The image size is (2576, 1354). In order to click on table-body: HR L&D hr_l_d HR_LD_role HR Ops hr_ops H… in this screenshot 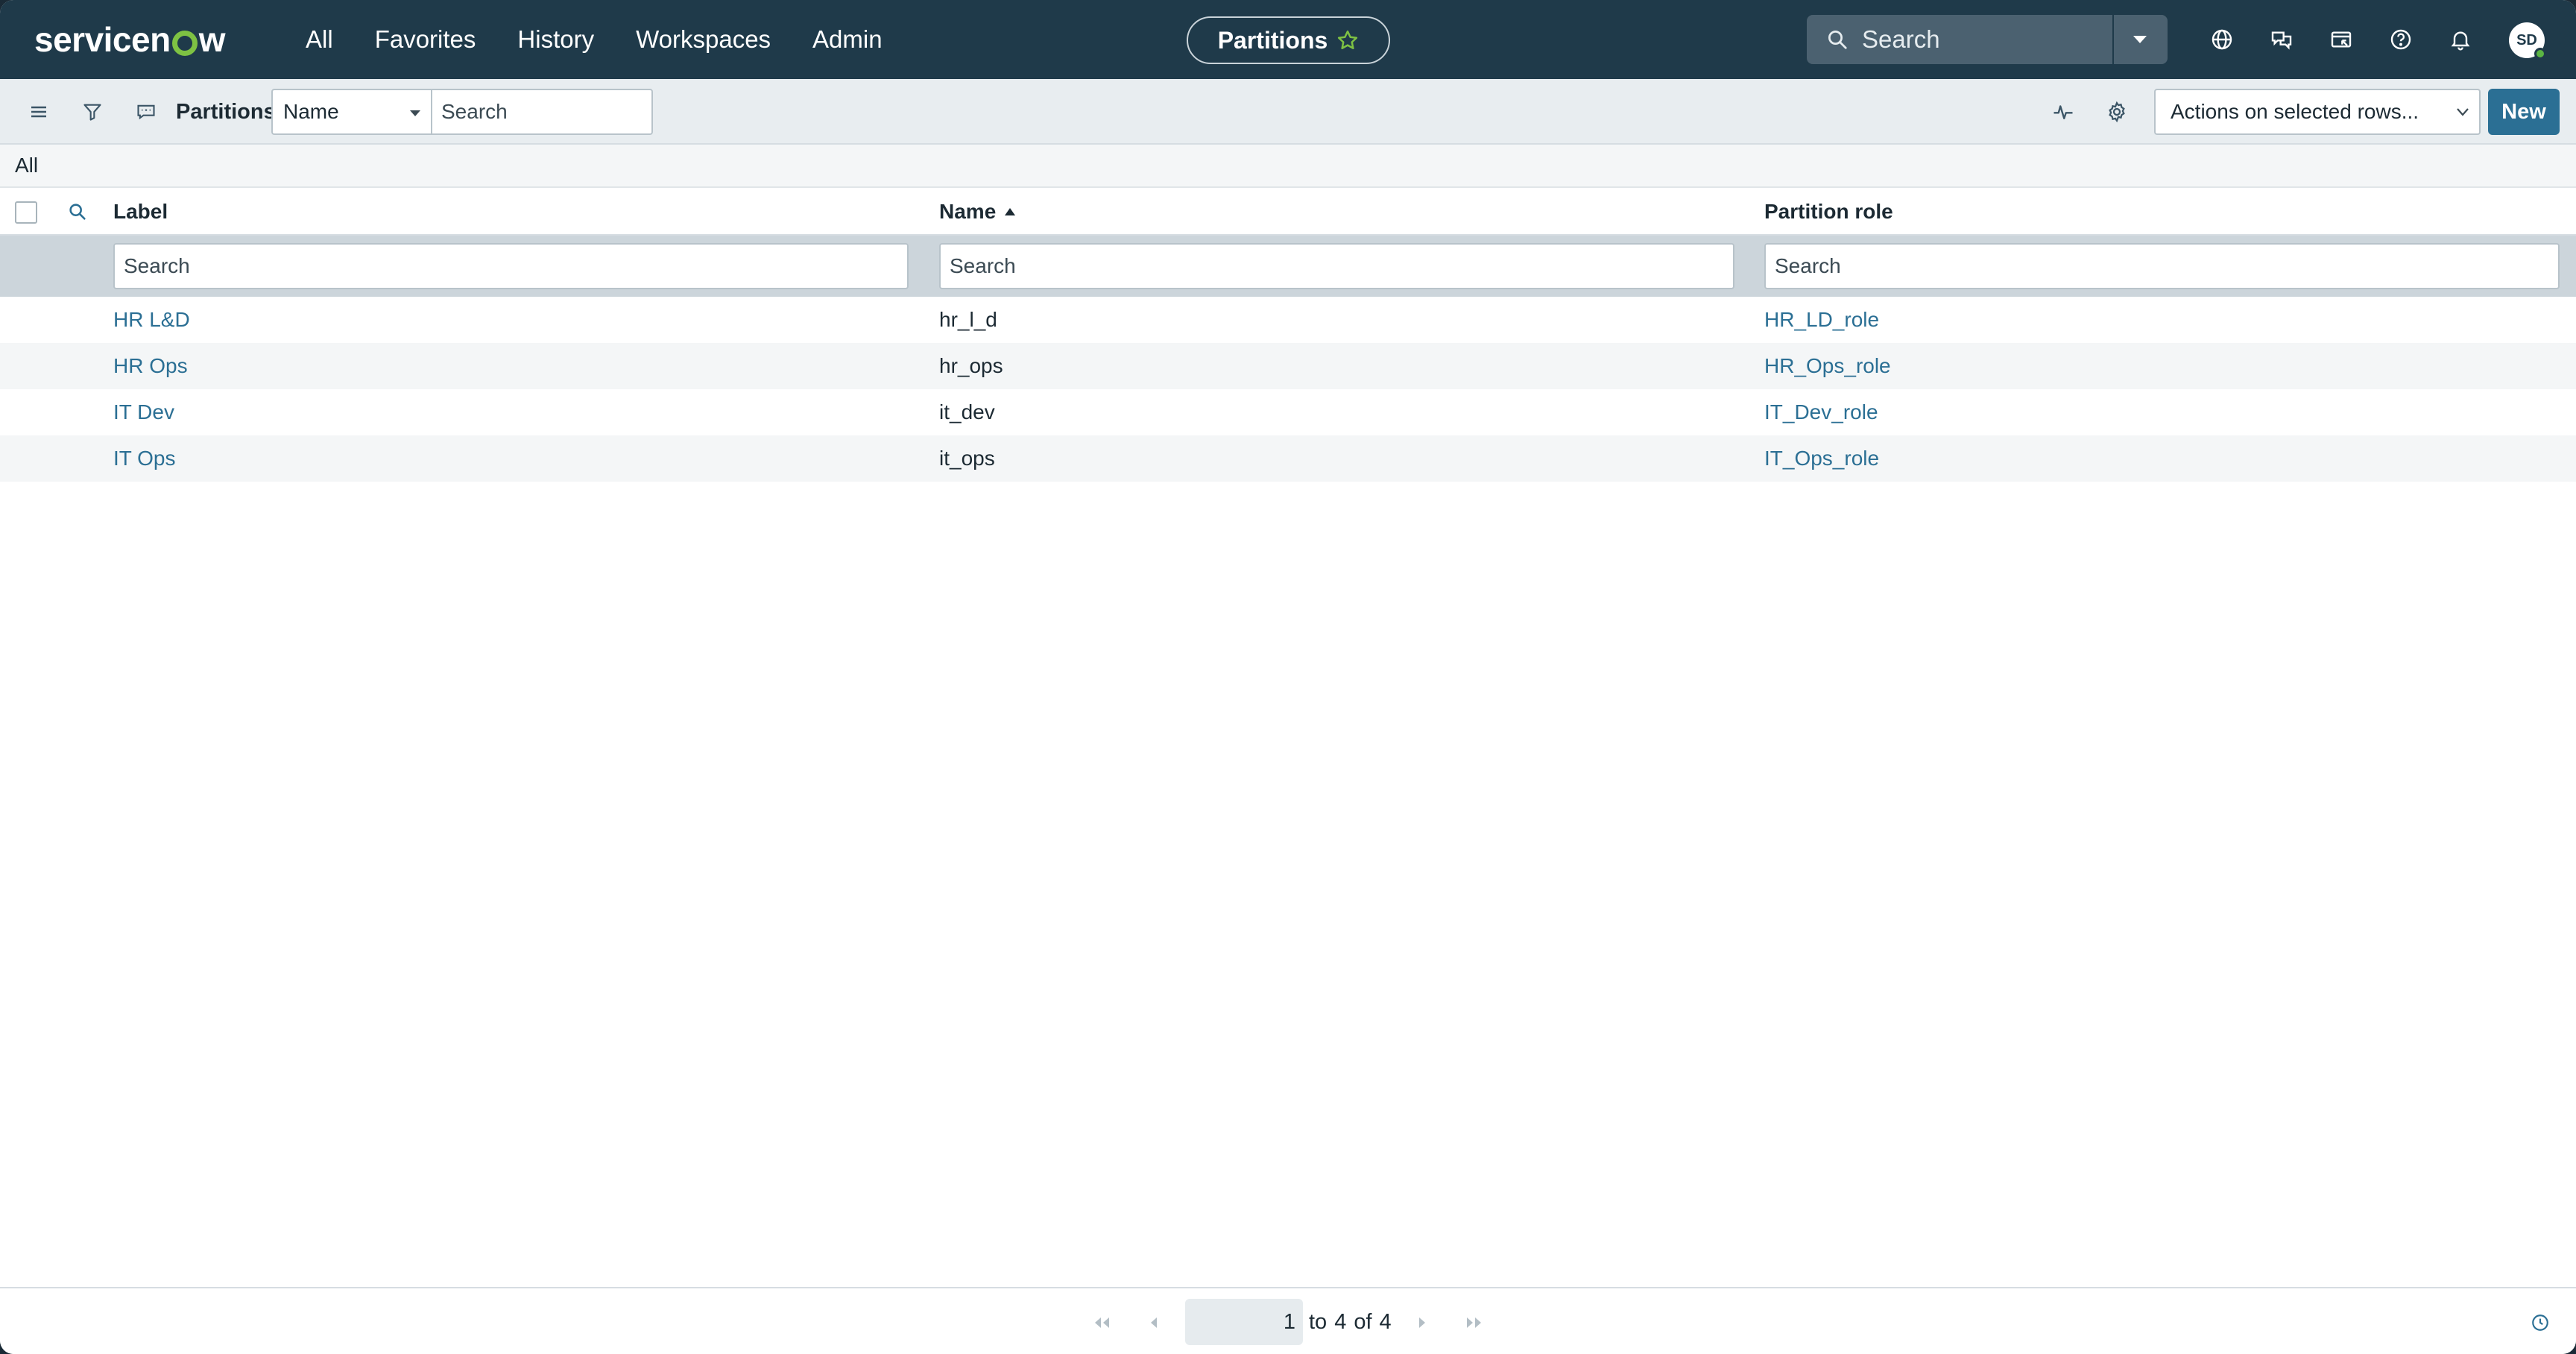, I will do `click(1288, 390)`.